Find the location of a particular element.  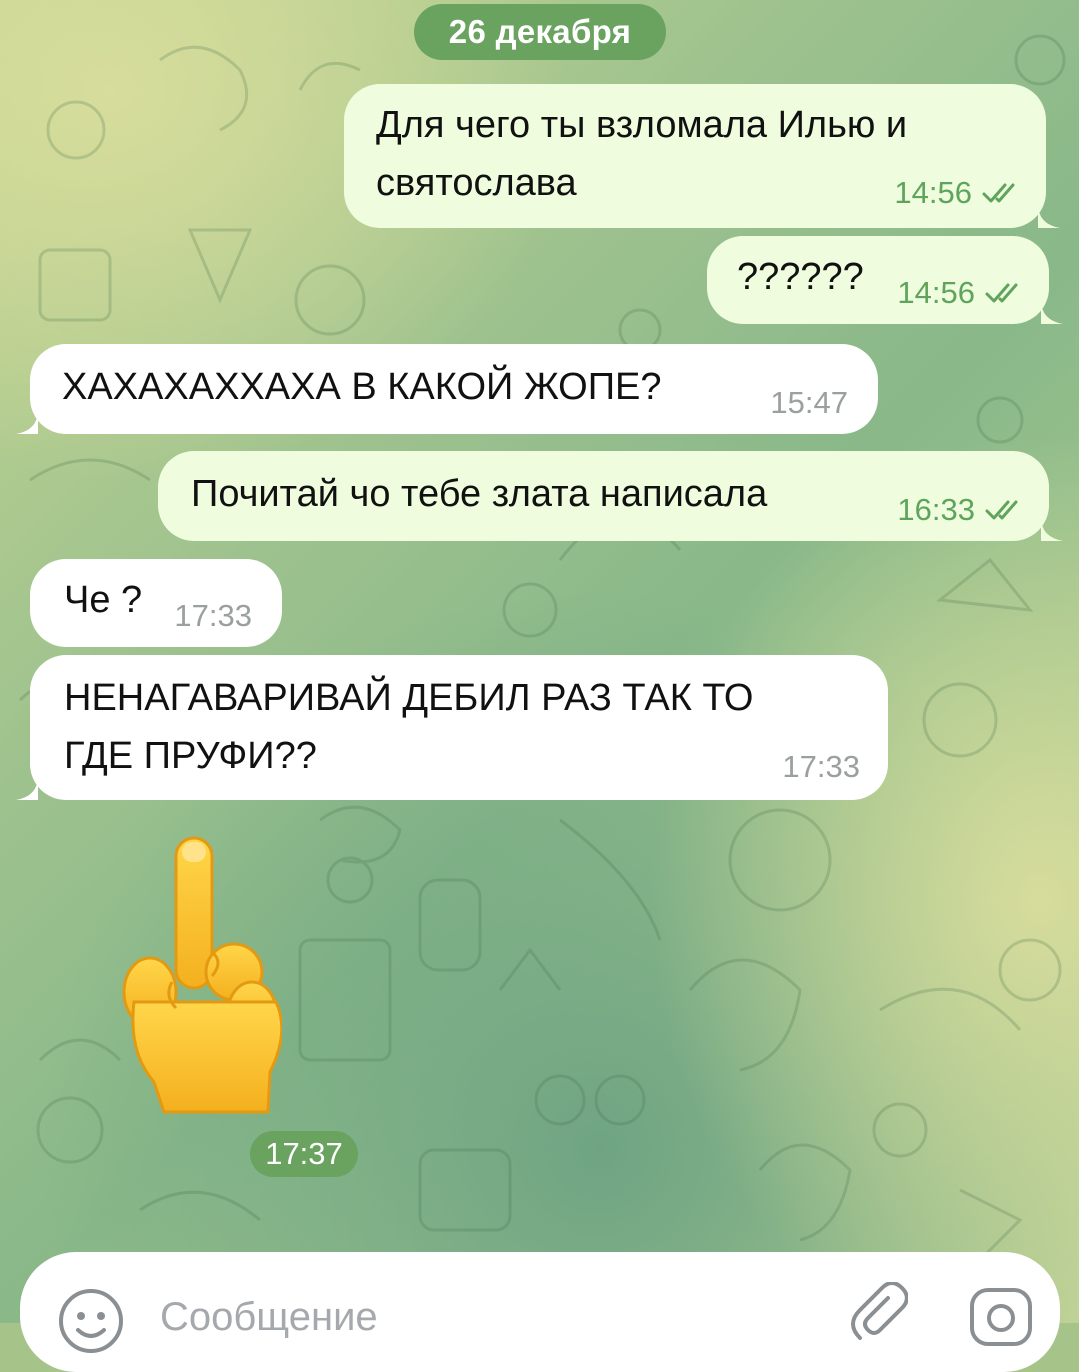

message-time: 16:33 is located at coordinates (936, 509).